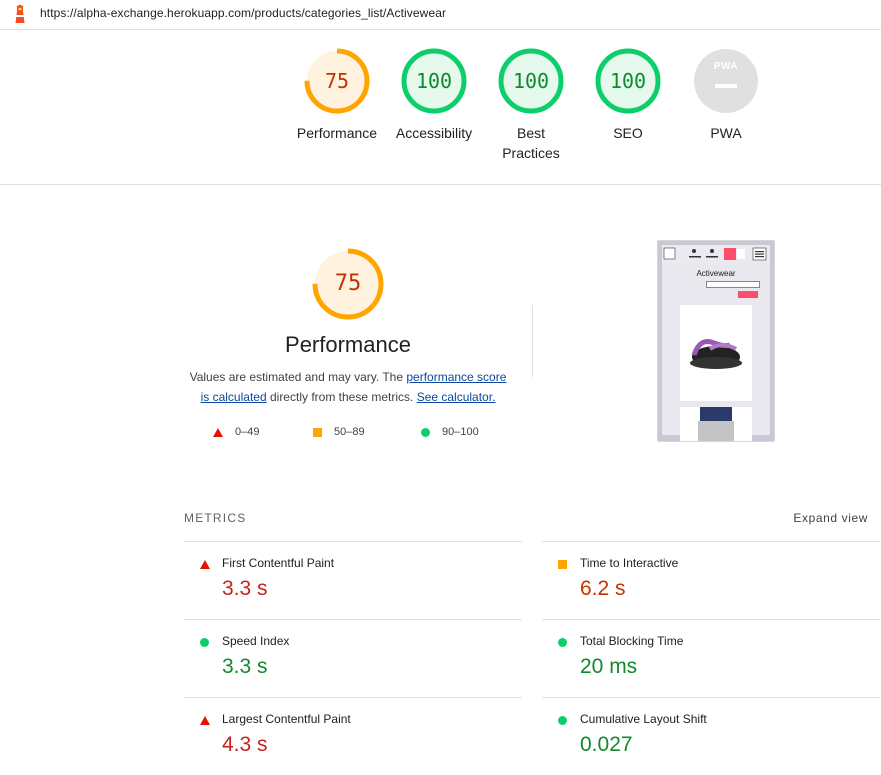  What do you see at coordinates (286, 719) in the screenshot?
I see `metric-name: Largest Contentful Paint` at bounding box center [286, 719].